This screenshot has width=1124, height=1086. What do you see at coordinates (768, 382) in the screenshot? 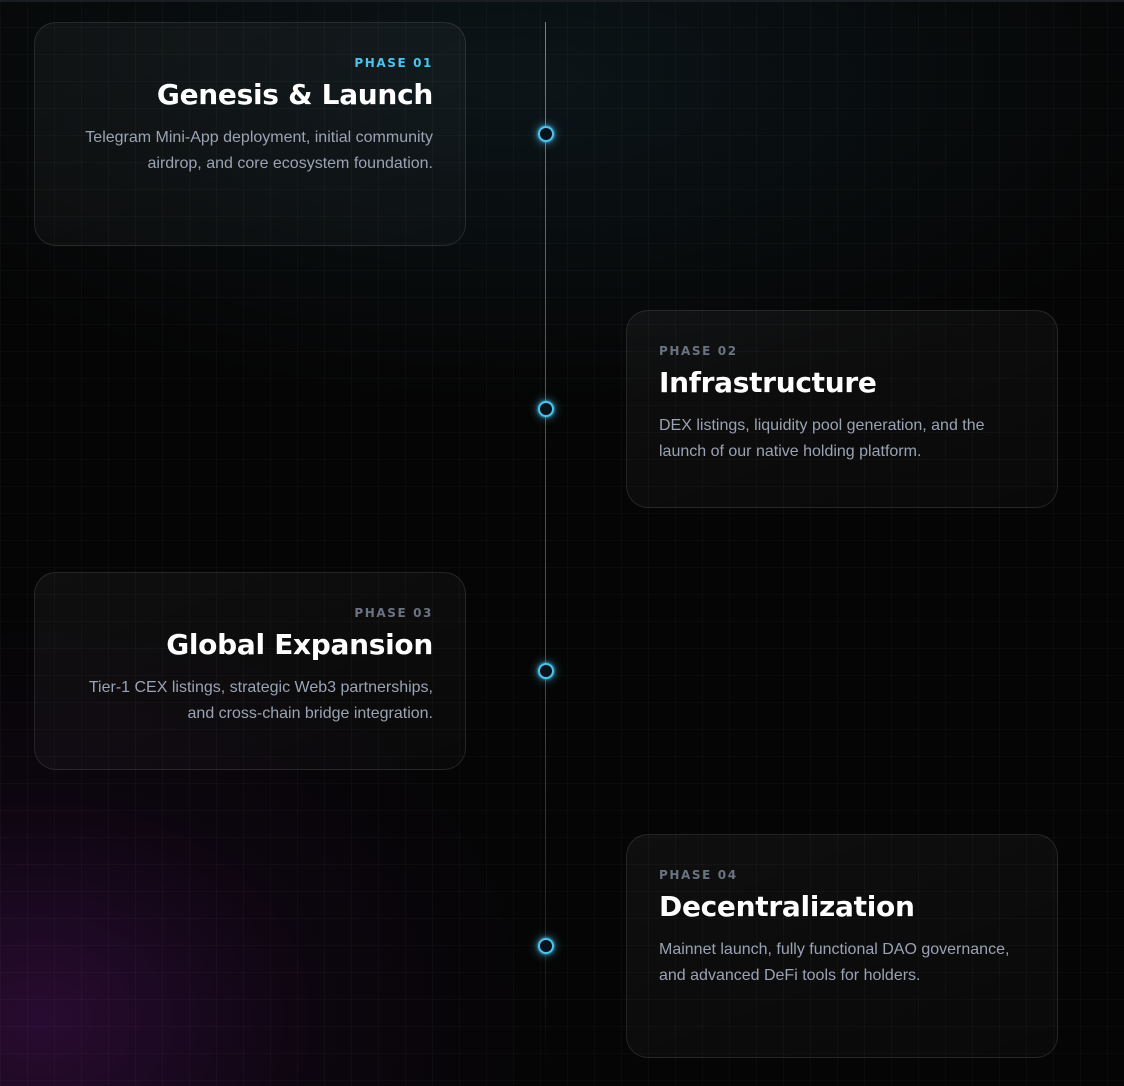
I see `phase-title: Infrastructure` at bounding box center [768, 382].